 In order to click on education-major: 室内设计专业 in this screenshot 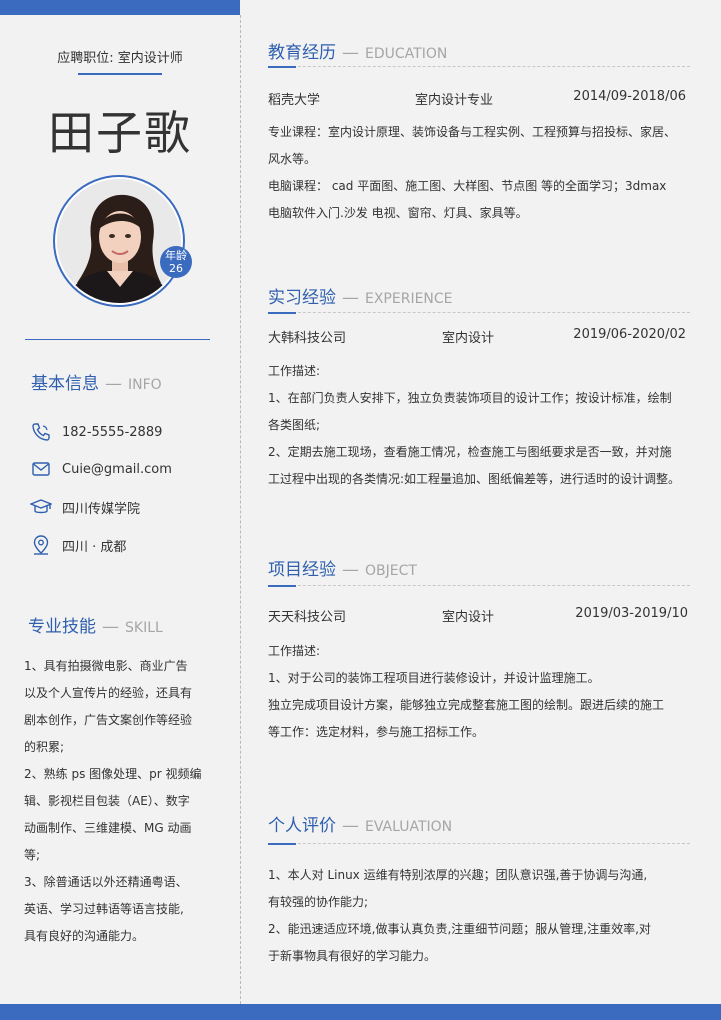, I will do `click(454, 100)`.